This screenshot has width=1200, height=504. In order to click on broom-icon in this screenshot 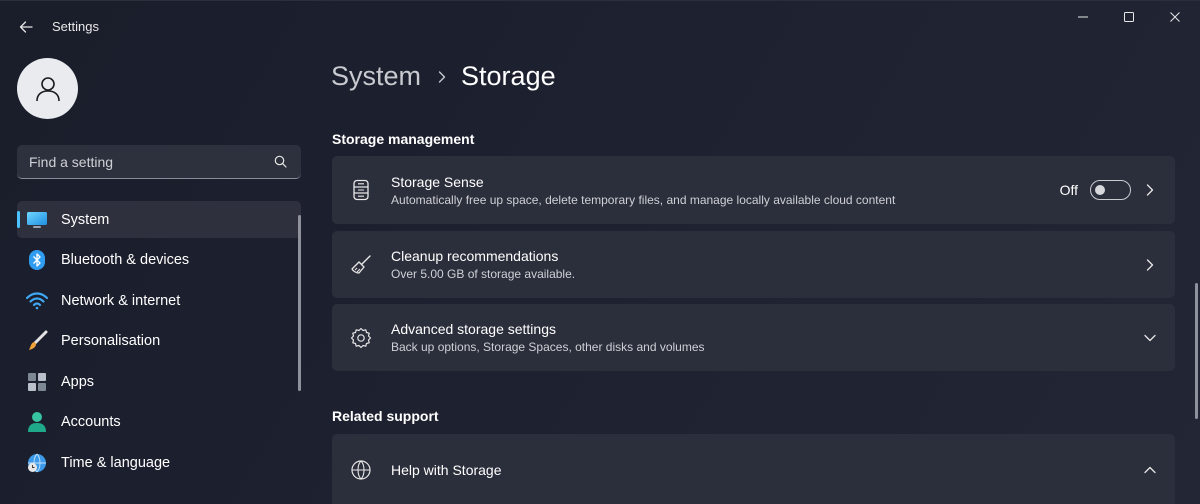, I will do `click(361, 265)`.